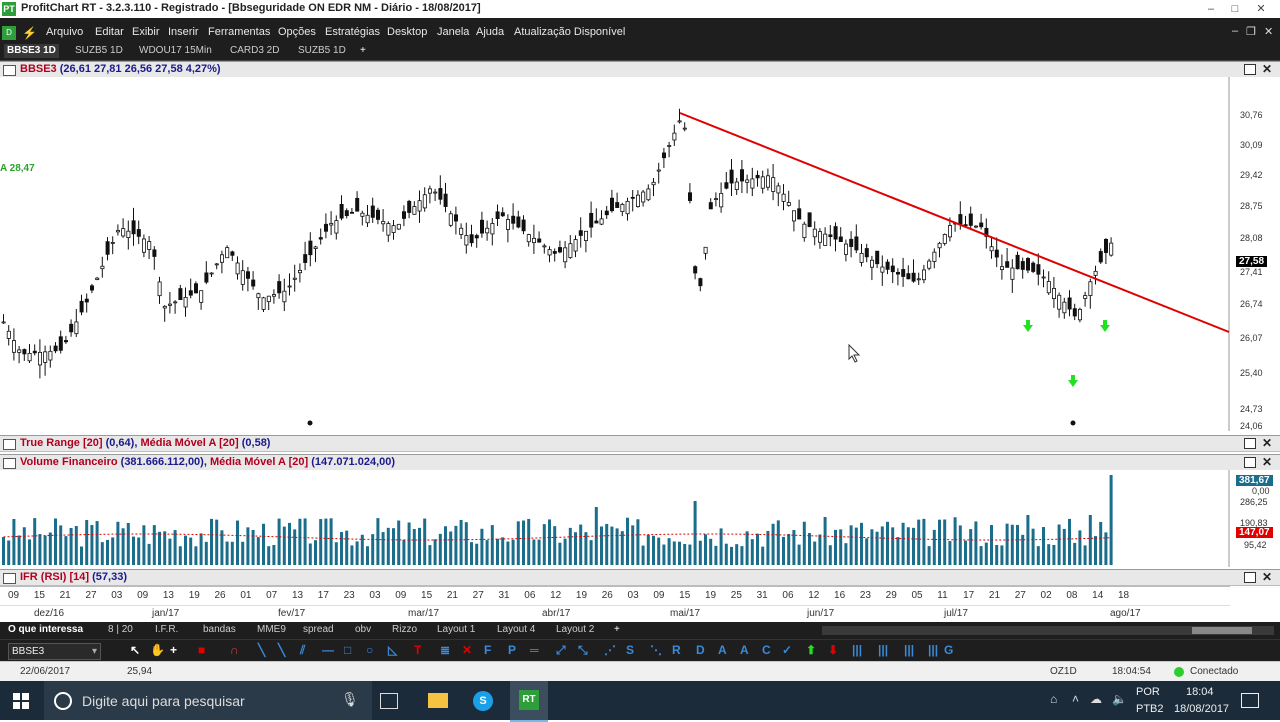  Describe the element at coordinates (676, 650) in the screenshot. I see `r-tool-icon: R` at that location.